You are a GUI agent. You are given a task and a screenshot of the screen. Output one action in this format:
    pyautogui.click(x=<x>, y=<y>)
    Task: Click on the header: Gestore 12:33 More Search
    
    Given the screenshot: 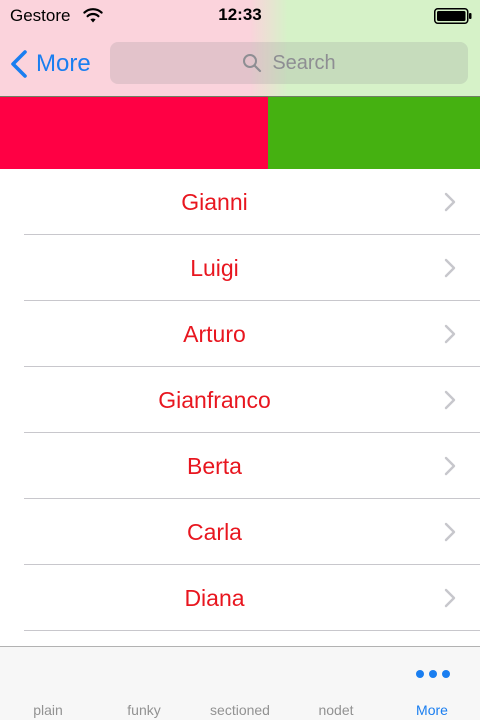 What is the action you would take?
    pyautogui.click(x=240, y=48)
    